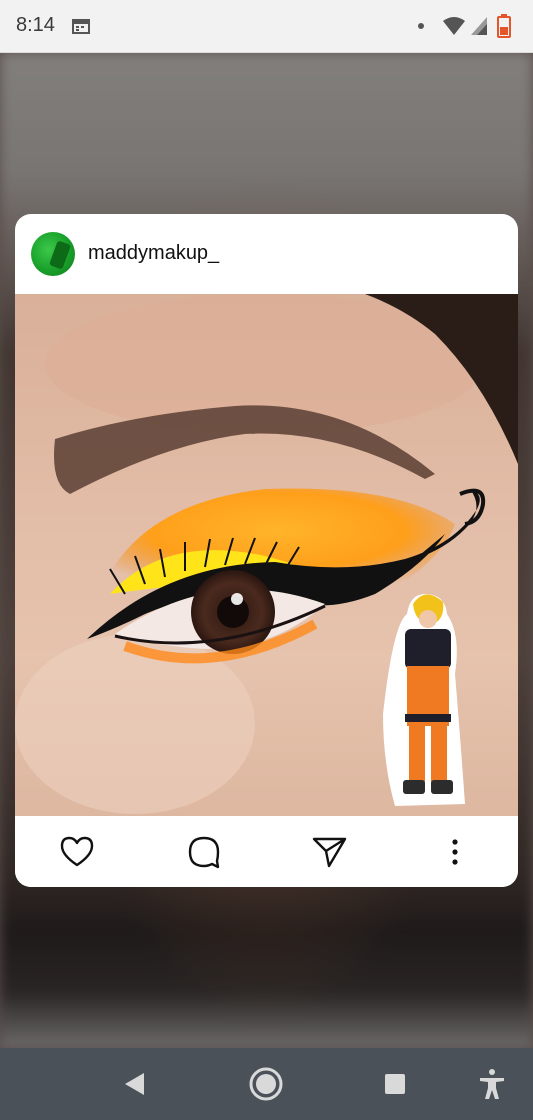 Image resolution: width=533 pixels, height=1120 pixels. What do you see at coordinates (135, 1084) in the screenshot?
I see `back-icon` at bounding box center [135, 1084].